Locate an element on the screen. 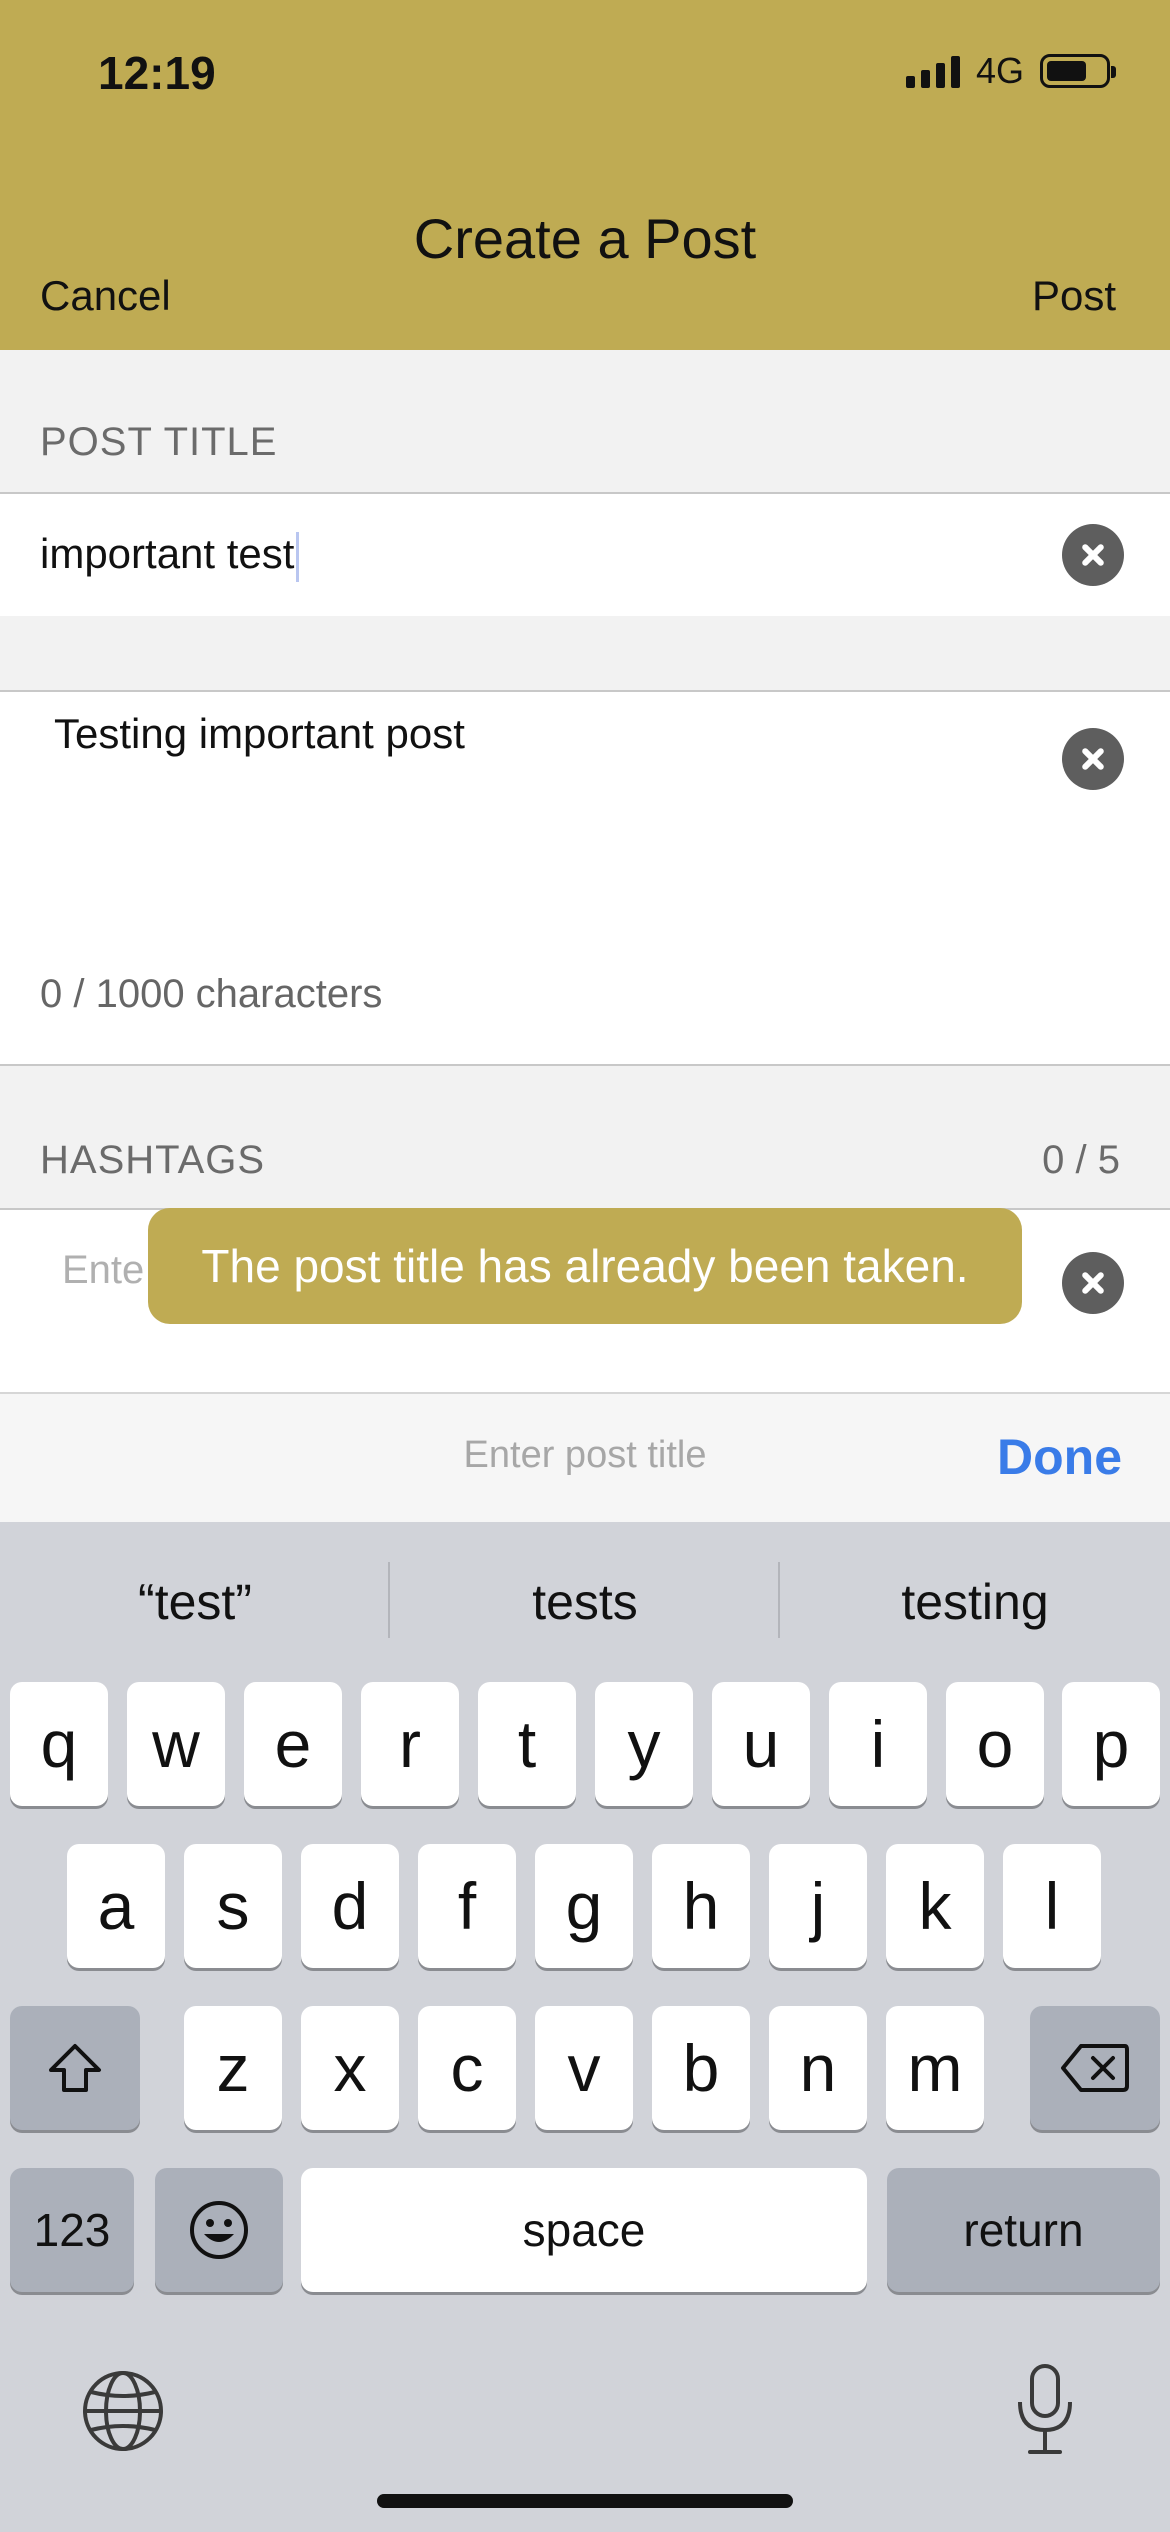  post-title-value: important test is located at coordinates (167, 553).